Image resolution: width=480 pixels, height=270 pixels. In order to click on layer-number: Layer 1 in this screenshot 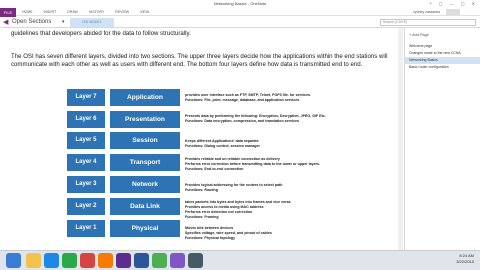, I will do `click(86, 228)`.